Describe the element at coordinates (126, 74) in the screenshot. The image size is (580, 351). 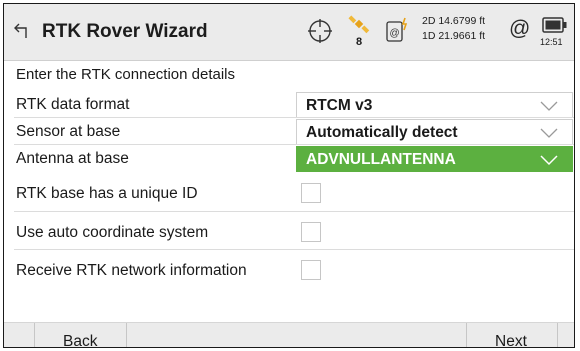
I see `section-title: Enter the RTK connection details` at that location.